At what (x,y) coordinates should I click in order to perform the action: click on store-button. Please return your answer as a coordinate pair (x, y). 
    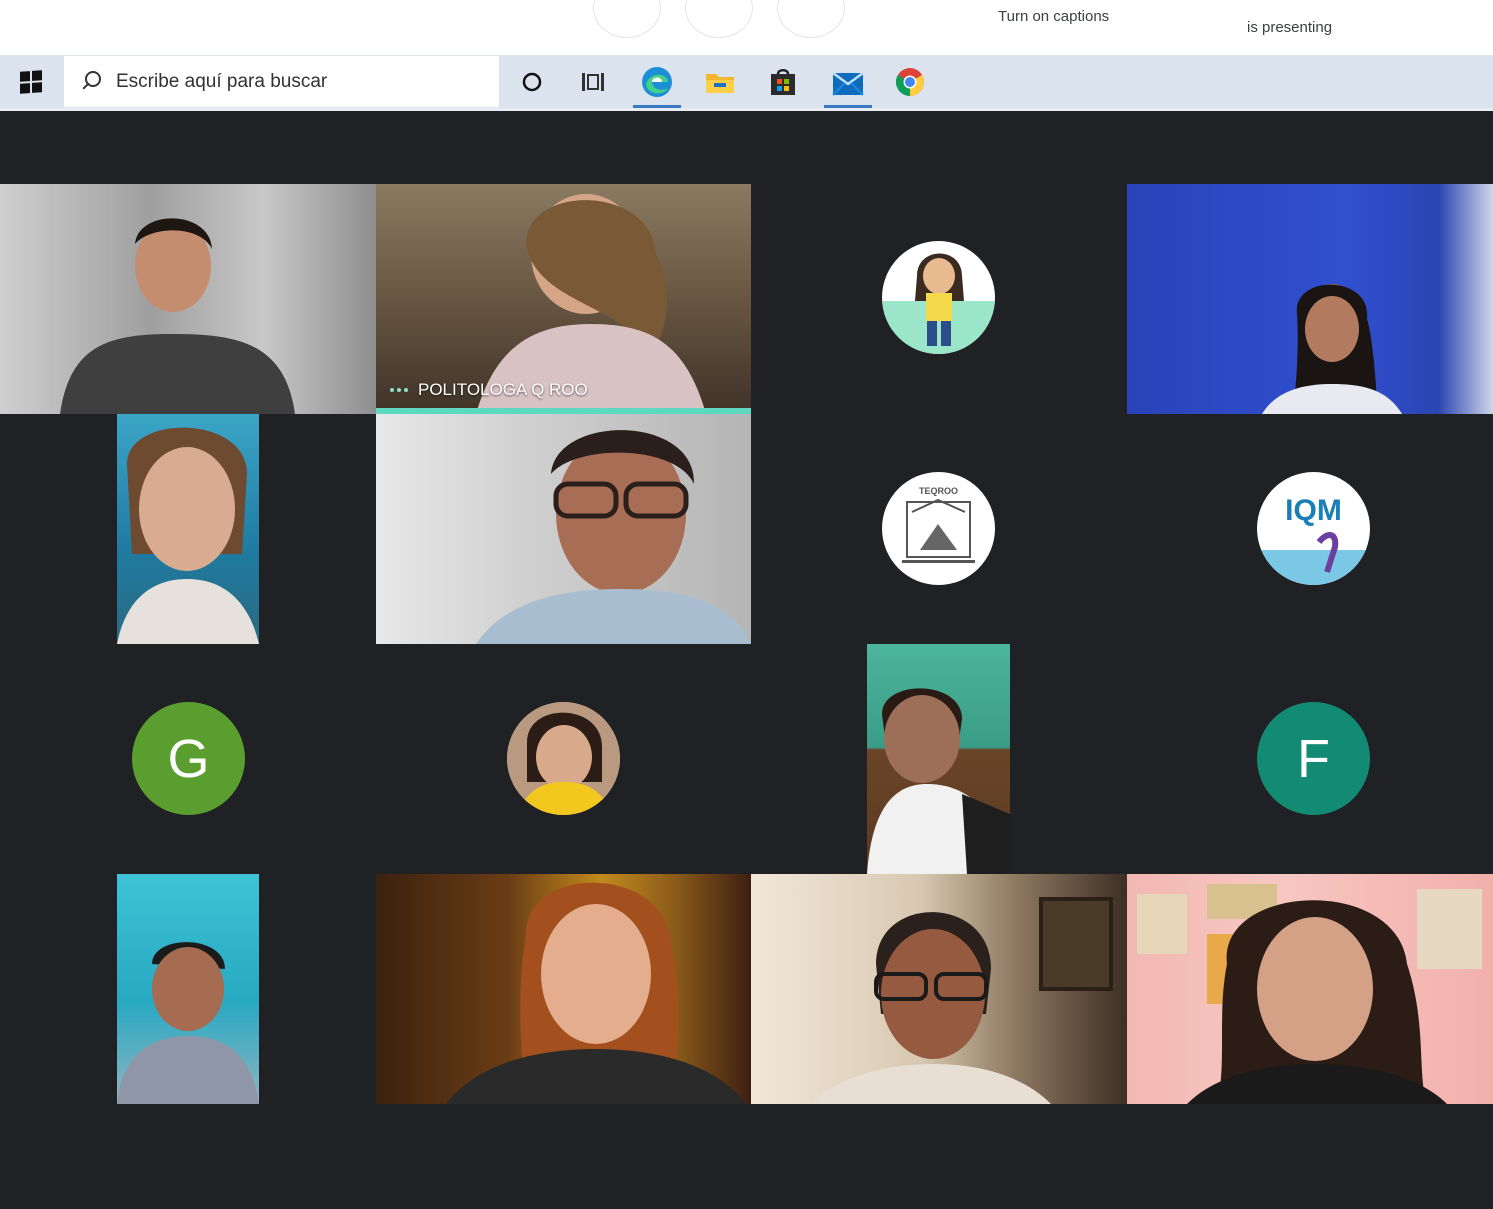
    Looking at the image, I should click on (783, 81).